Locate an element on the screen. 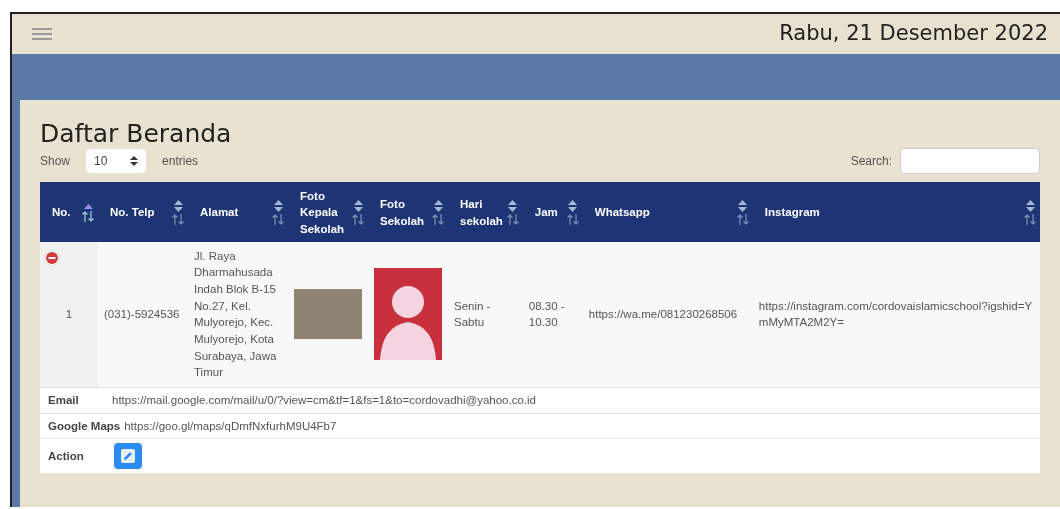  detail-label: Email is located at coordinates (64, 400).